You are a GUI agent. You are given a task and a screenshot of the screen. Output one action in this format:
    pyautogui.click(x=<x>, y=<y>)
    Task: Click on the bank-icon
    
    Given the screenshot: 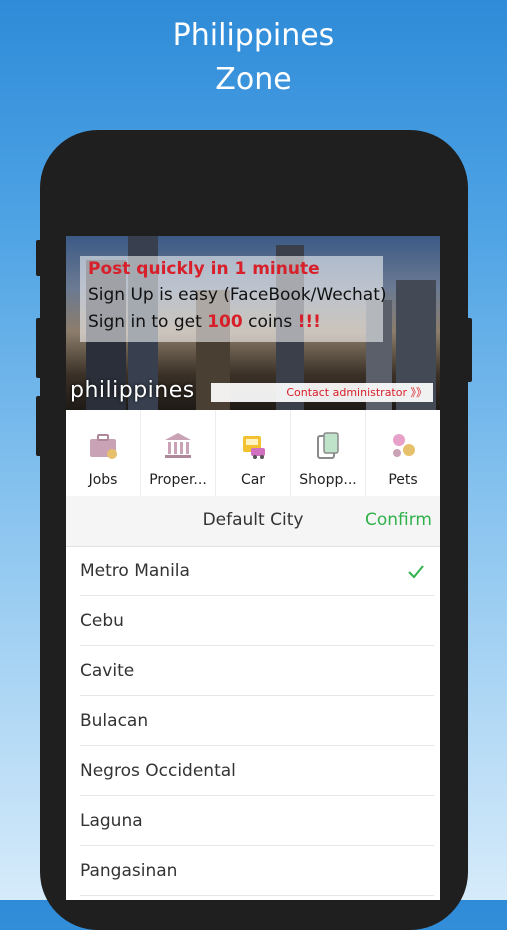 What is the action you would take?
    pyautogui.click(x=178, y=445)
    